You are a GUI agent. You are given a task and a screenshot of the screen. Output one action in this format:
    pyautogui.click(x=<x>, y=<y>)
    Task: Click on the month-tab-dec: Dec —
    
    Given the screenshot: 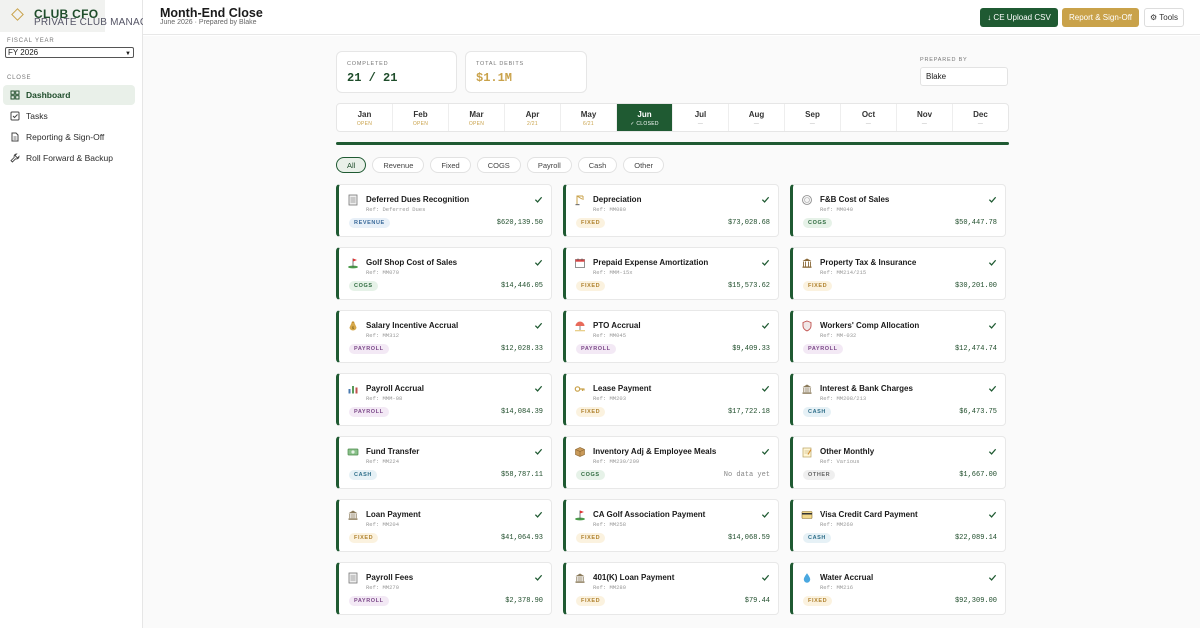 What is the action you would take?
    pyautogui.click(x=980, y=117)
    